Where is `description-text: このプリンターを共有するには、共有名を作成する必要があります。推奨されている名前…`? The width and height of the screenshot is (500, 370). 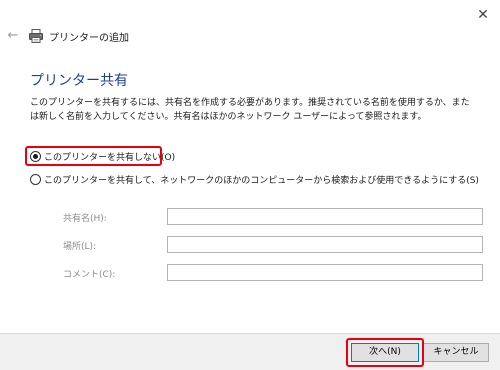
description-text: このプリンターを共有するには、共有名を作成する必要があります。推奨されている名前… is located at coordinates (250, 110).